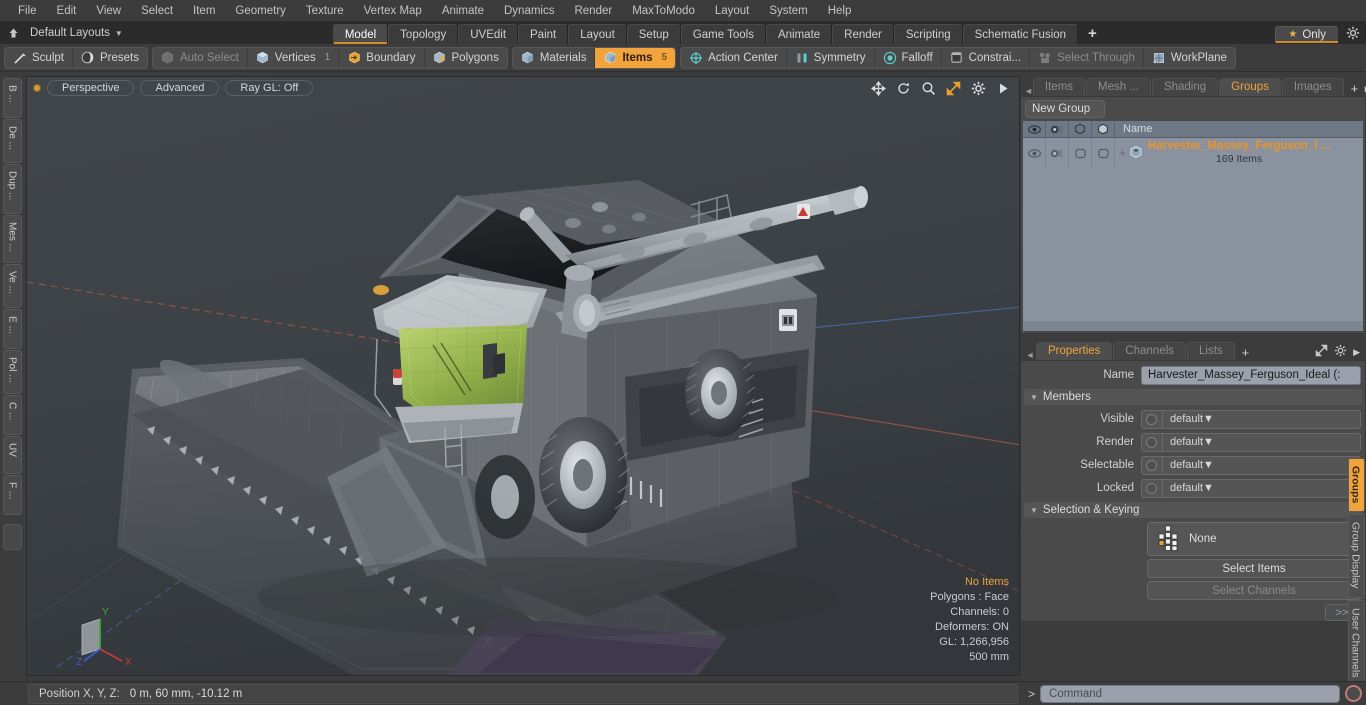 This screenshot has width=1366, height=705. I want to click on gear-icon, so click(978, 88).